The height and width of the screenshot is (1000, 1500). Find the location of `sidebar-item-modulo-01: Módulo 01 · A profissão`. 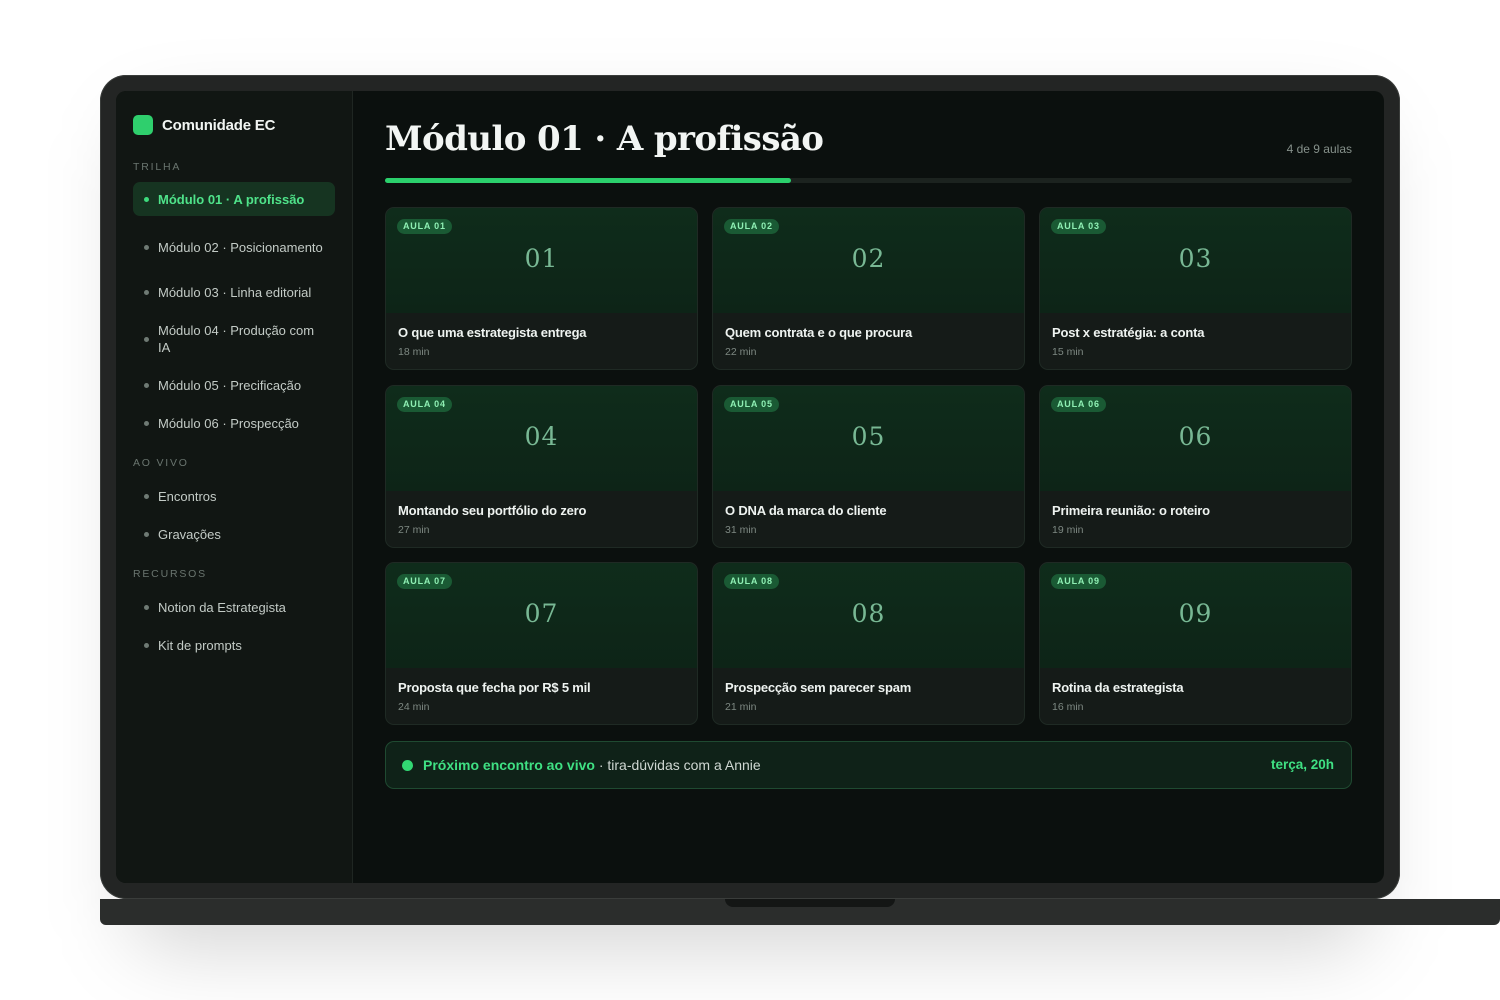

sidebar-item-modulo-01: Módulo 01 · A profissão is located at coordinates (234, 199).